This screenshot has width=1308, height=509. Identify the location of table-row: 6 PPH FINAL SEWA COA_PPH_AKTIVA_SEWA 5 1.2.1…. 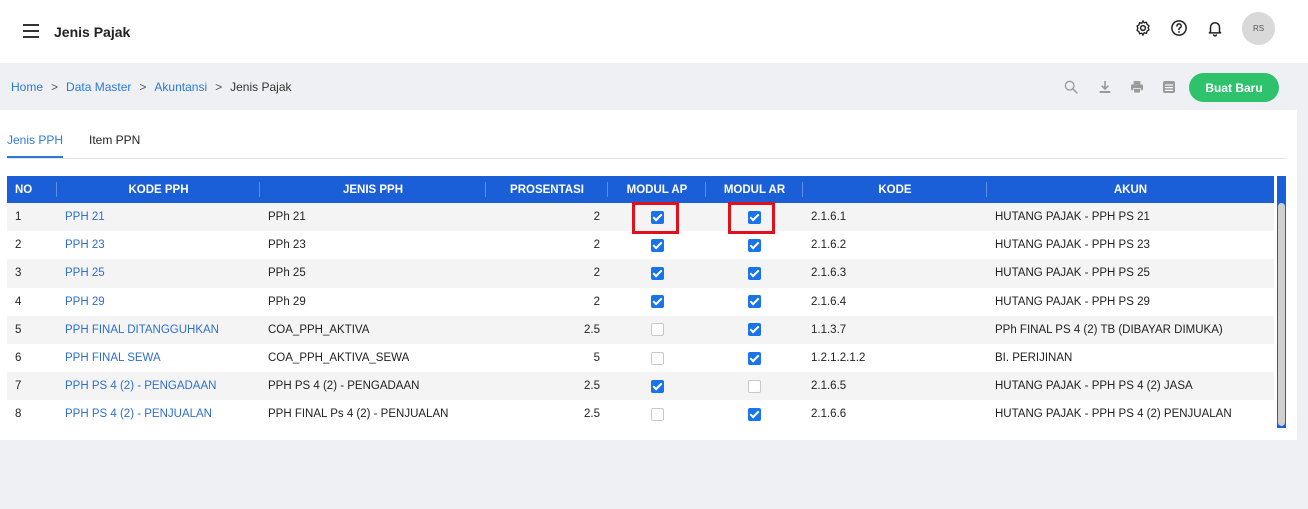
(640, 358).